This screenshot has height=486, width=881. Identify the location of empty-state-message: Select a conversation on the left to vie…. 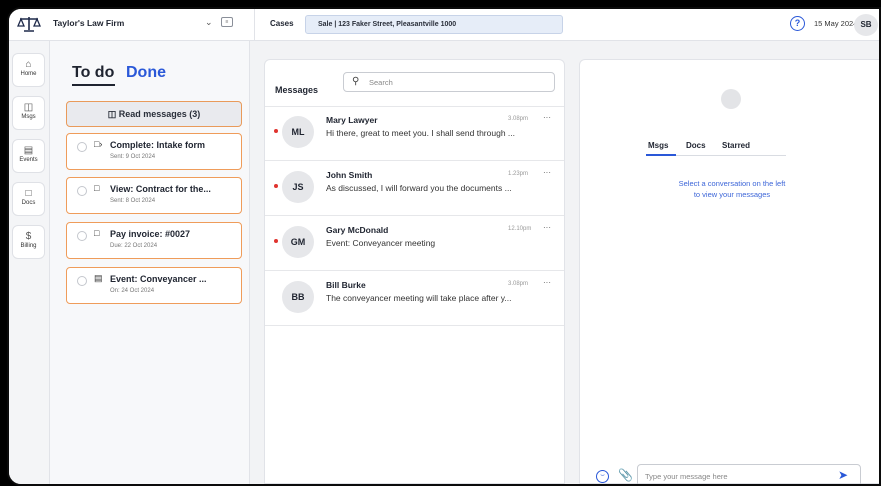
(732, 189).